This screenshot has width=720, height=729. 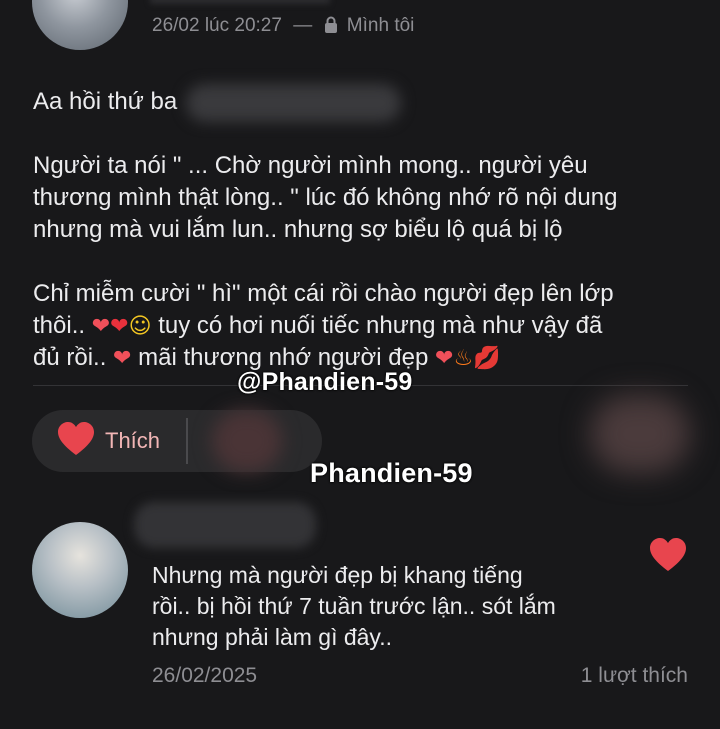 I want to click on fire-emoji: ♨, so click(x=463, y=358).